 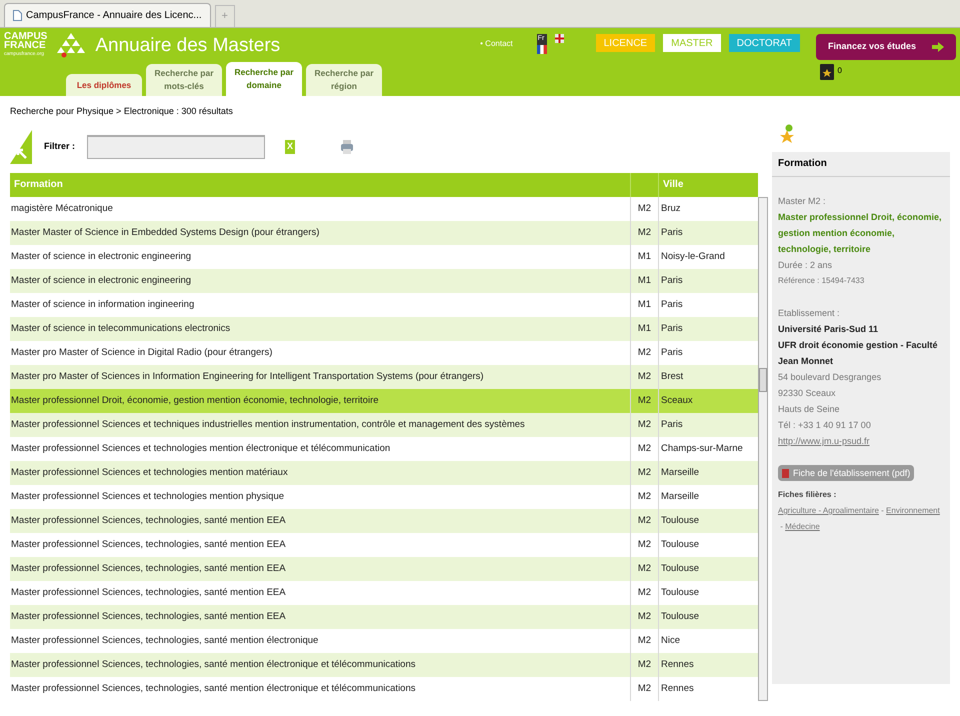 What do you see at coordinates (176, 147) in the screenshot?
I see `filter-field` at bounding box center [176, 147].